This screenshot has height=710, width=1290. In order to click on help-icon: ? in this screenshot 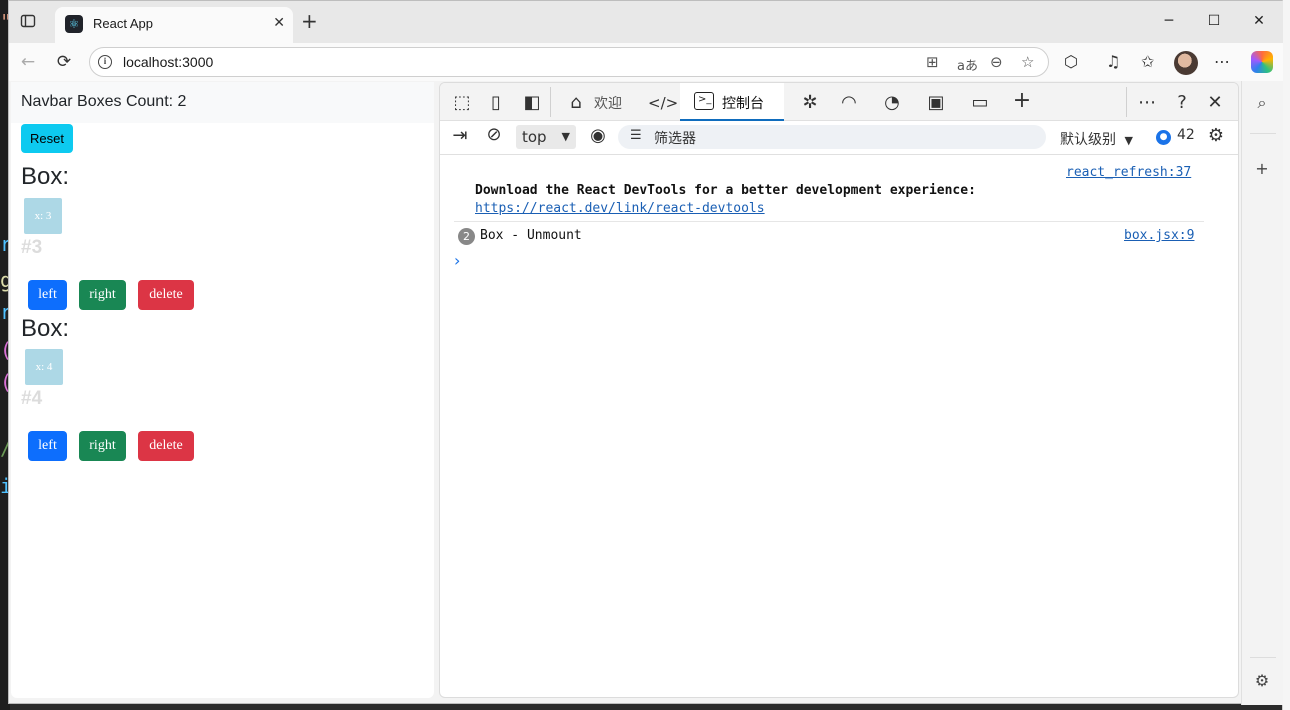, I will do `click(1182, 102)`.